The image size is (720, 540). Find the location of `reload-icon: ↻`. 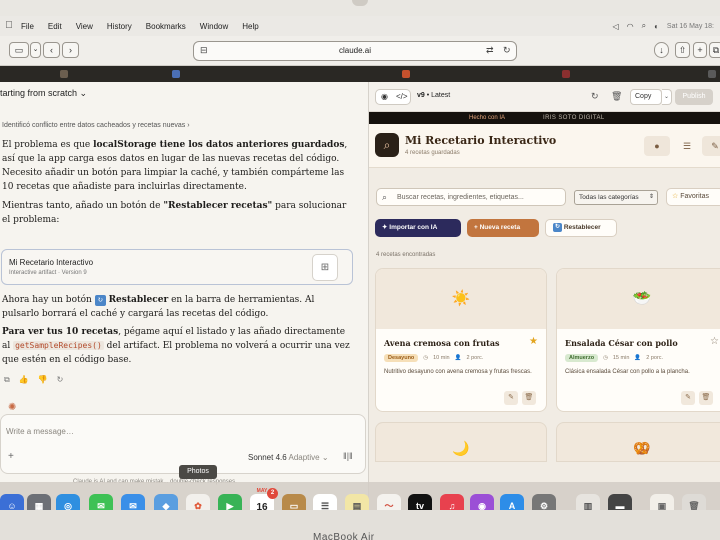

reload-icon: ↻ is located at coordinates (507, 50).